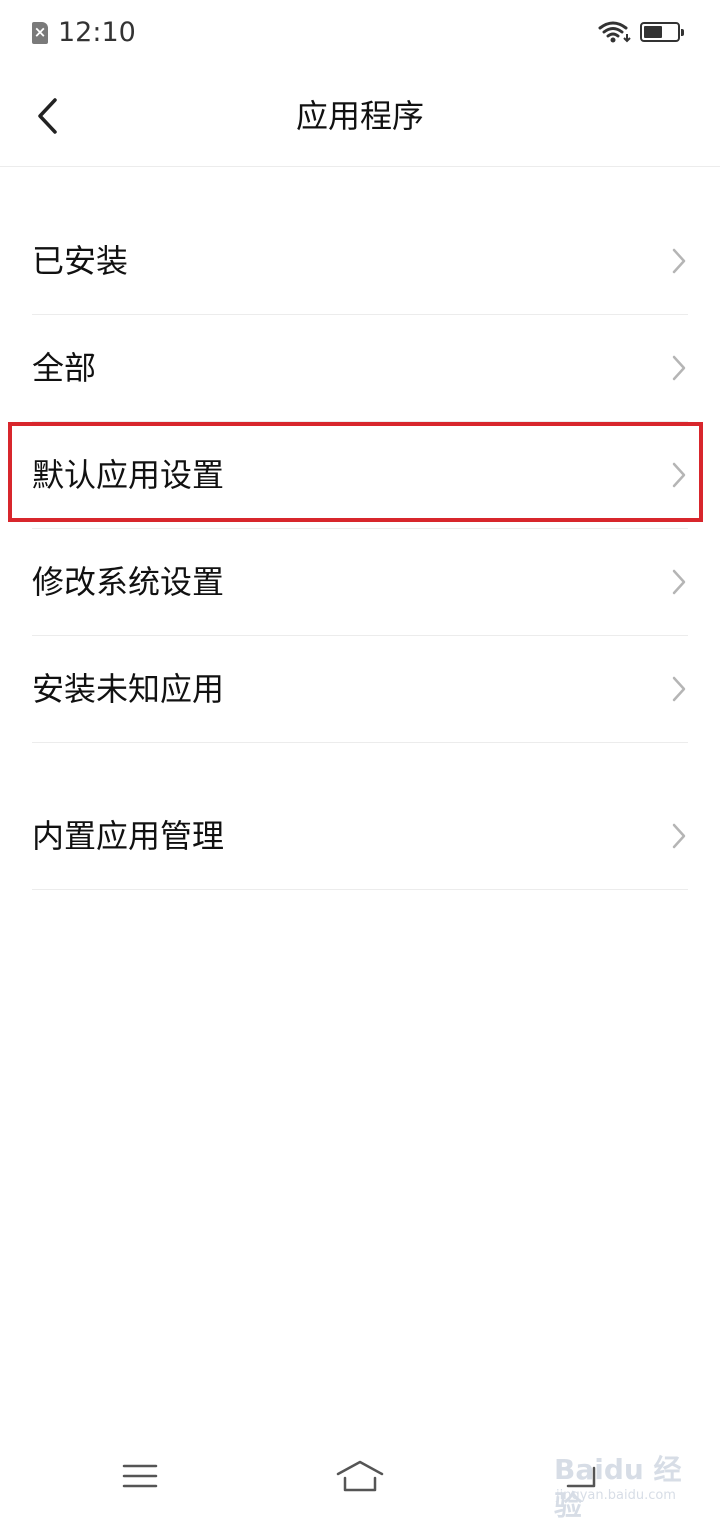 Image resolution: width=720 pixels, height=1524 pixels. I want to click on status-time: 12:10, so click(97, 32).